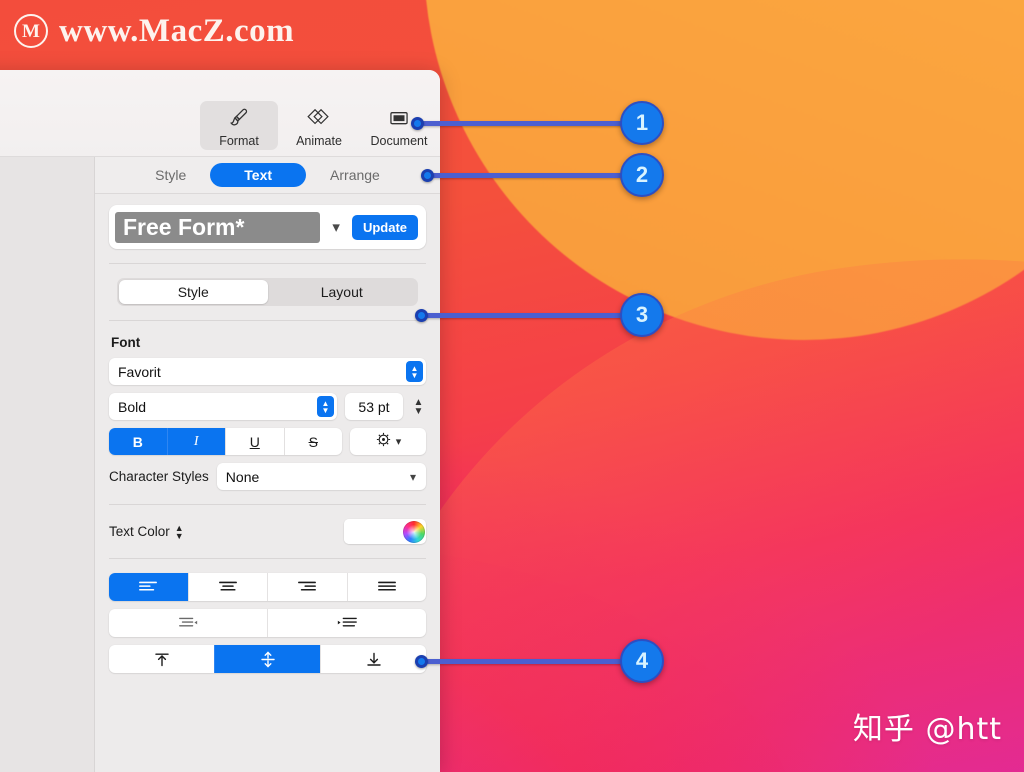 This screenshot has height=772, width=1024. I want to click on paragraph-style-section: Free Form* ▾ Update, so click(267, 227).